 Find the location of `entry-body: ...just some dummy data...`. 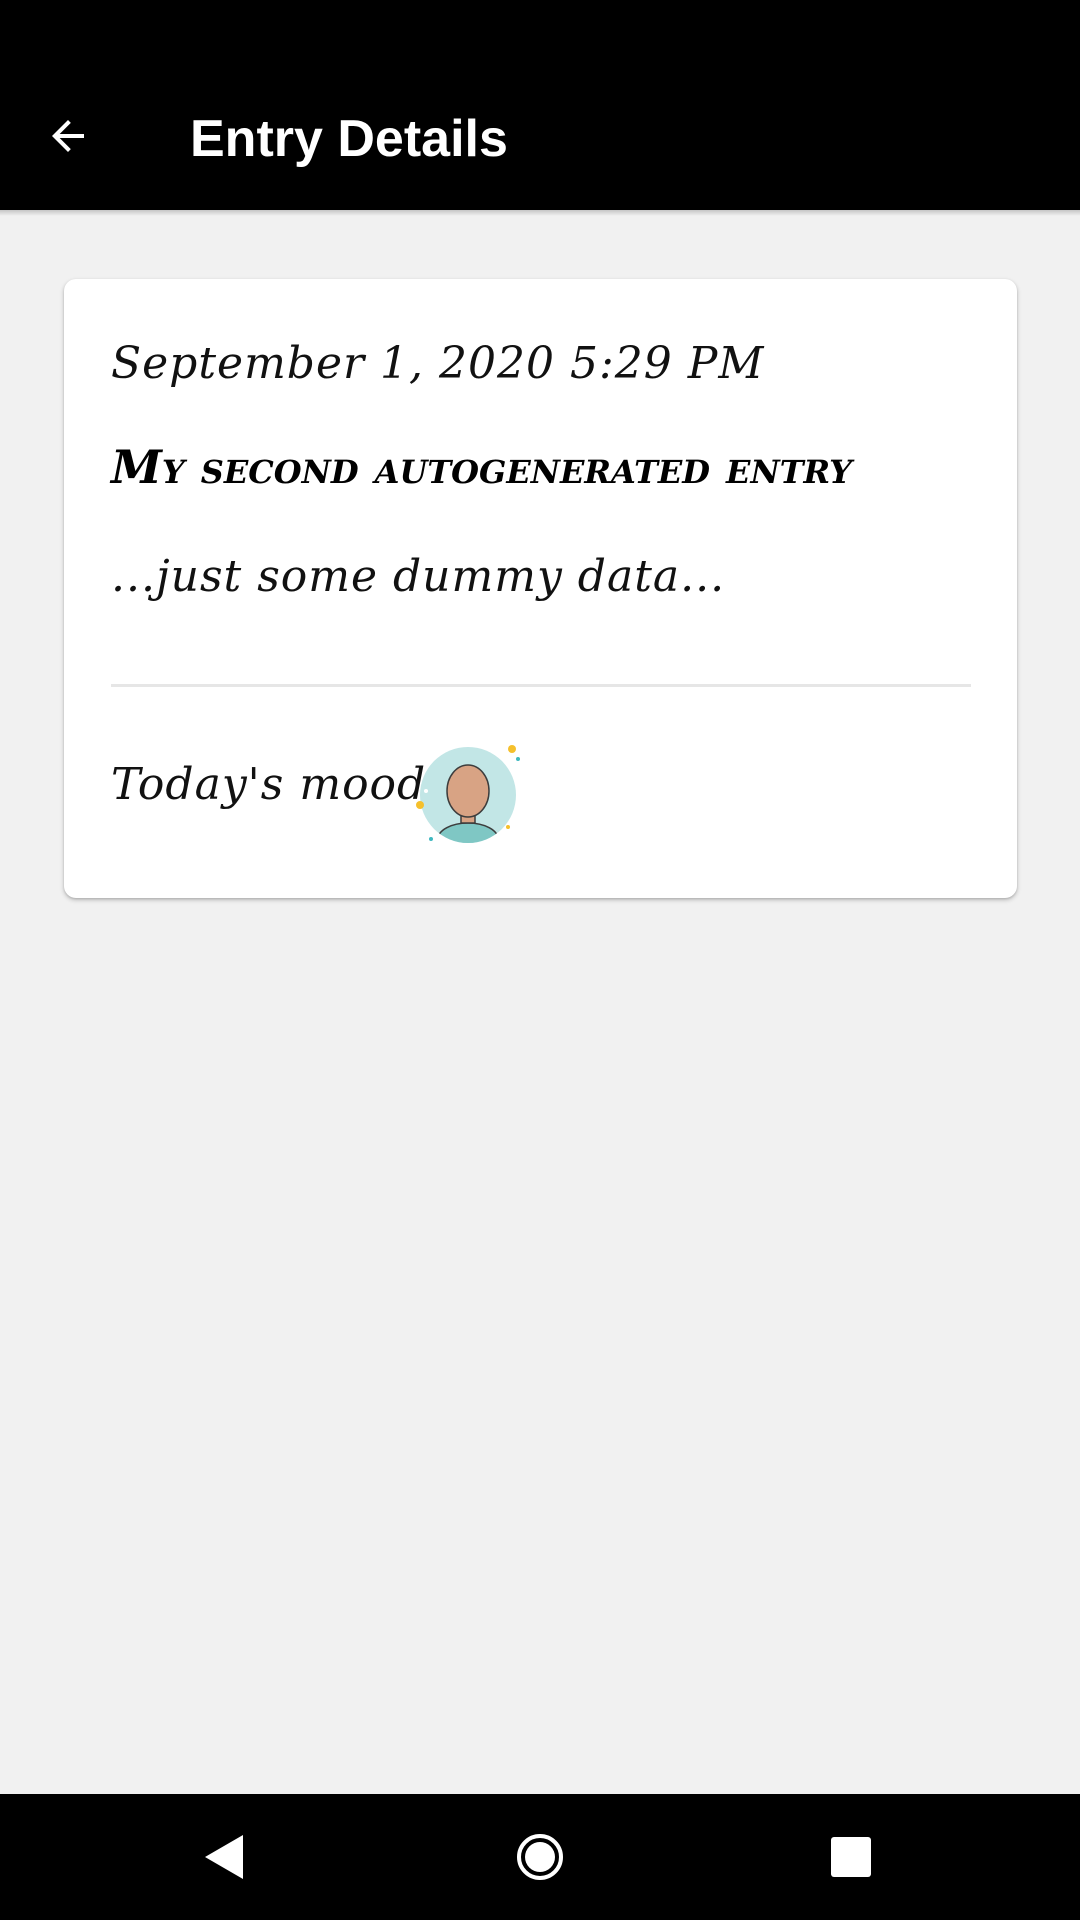

entry-body: ...just some dummy data... is located at coordinates (418, 576).